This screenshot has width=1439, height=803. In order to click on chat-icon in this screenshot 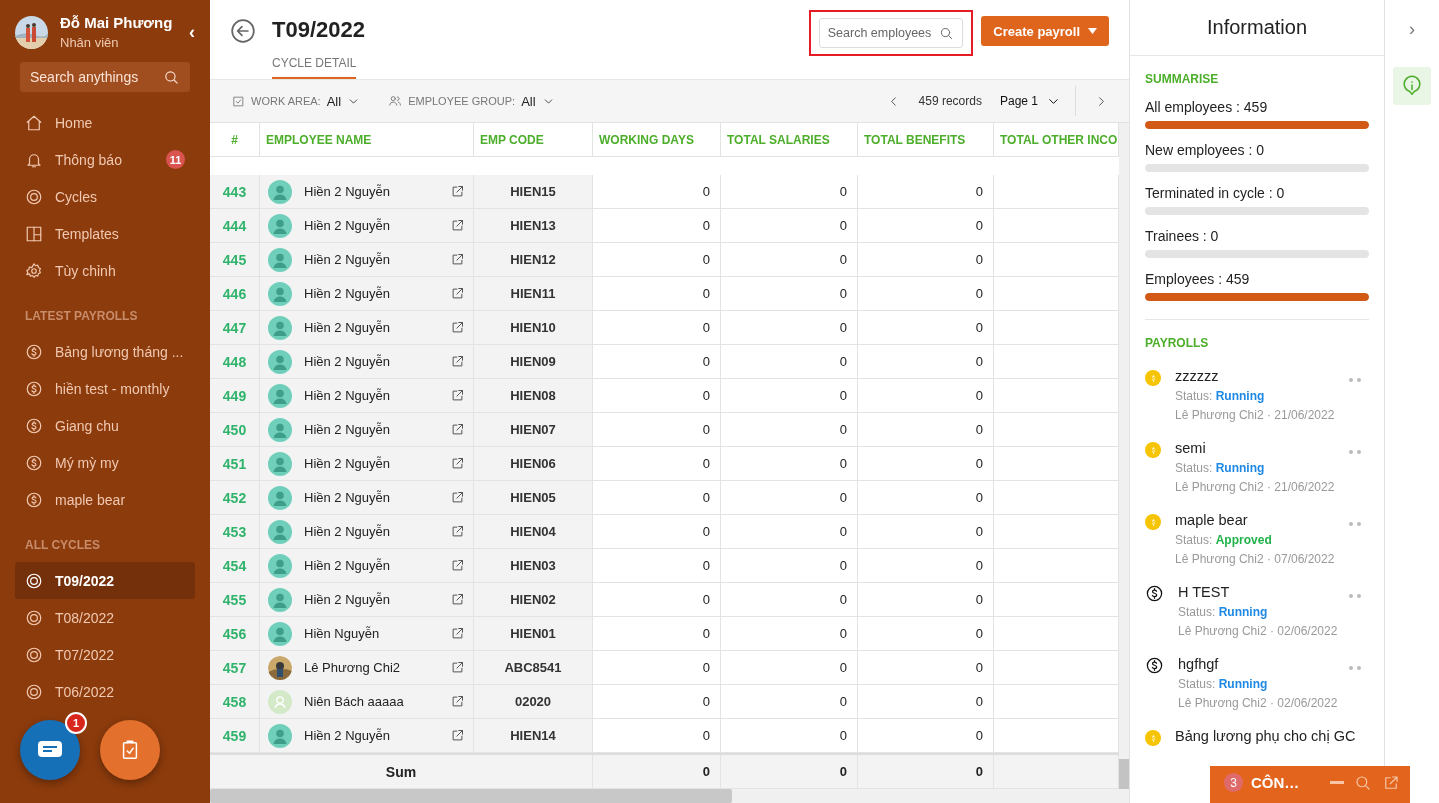, I will do `click(50, 750)`.